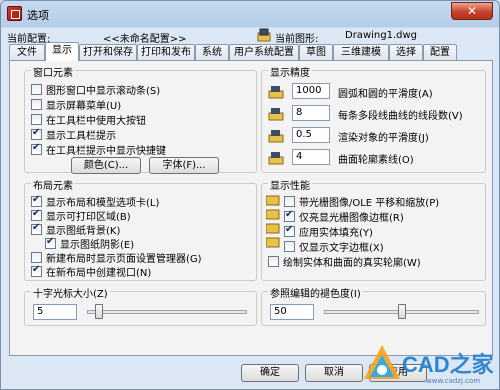  Describe the element at coordinates (91, 271) in the screenshot. I see `create-viewport-option: 在新布局中创建视口(N)` at that location.